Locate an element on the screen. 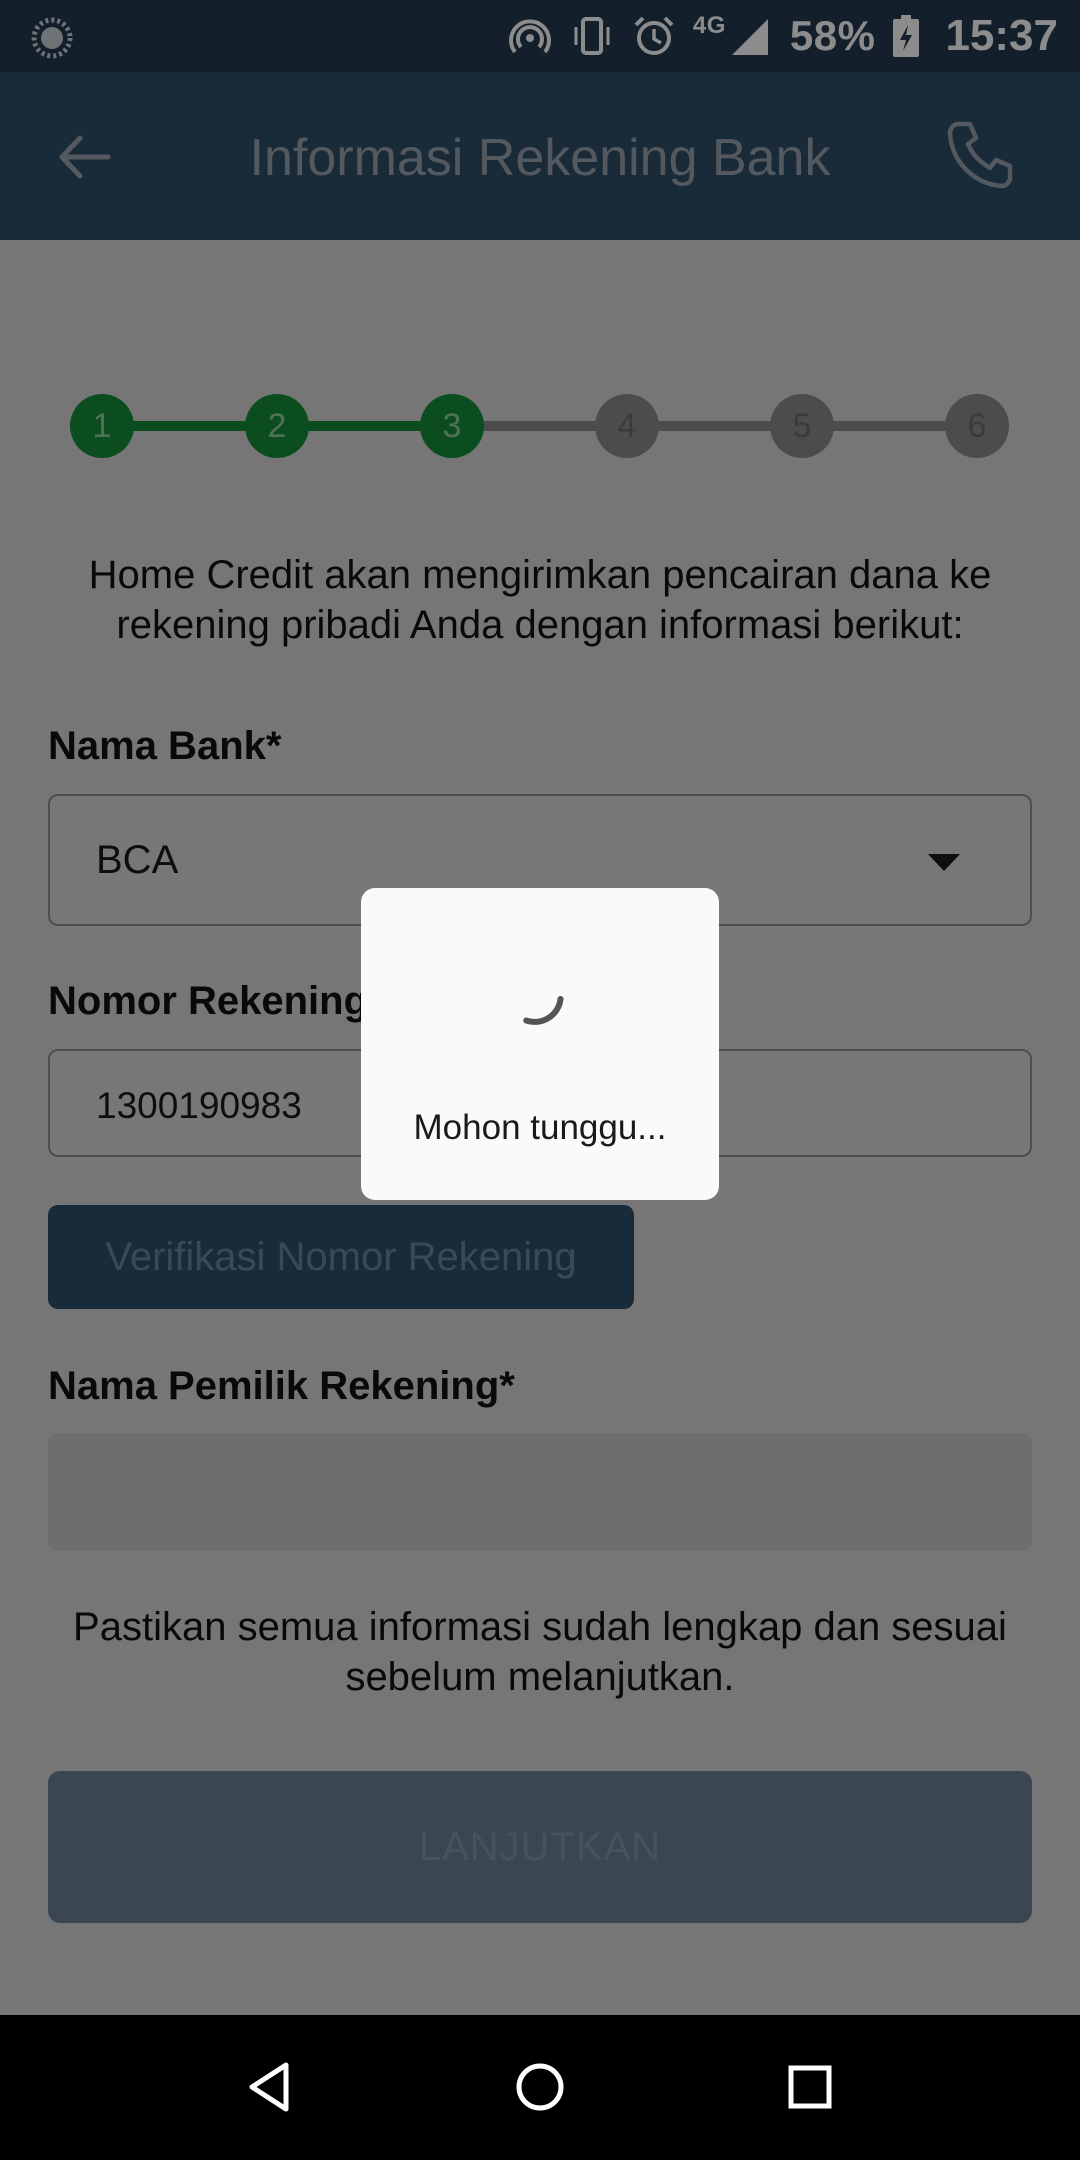 The width and height of the screenshot is (1080, 2160). home-circle-icon is located at coordinates (540, 2087).